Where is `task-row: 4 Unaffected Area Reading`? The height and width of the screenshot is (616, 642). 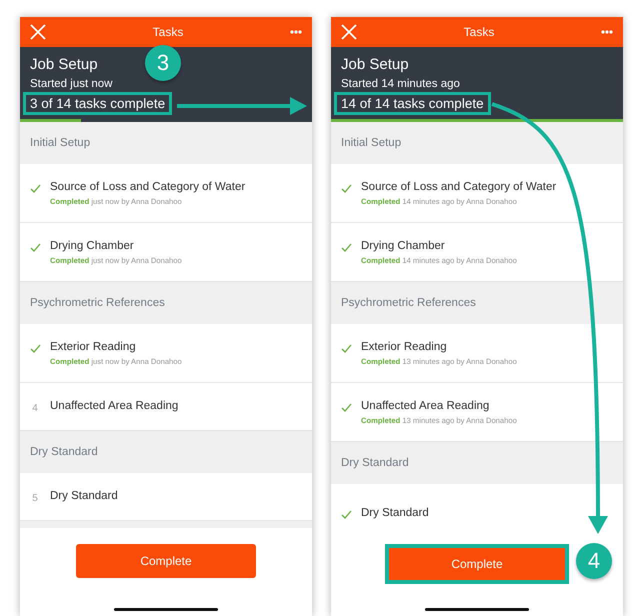
task-row: 4 Unaffected Area Reading is located at coordinates (166, 407).